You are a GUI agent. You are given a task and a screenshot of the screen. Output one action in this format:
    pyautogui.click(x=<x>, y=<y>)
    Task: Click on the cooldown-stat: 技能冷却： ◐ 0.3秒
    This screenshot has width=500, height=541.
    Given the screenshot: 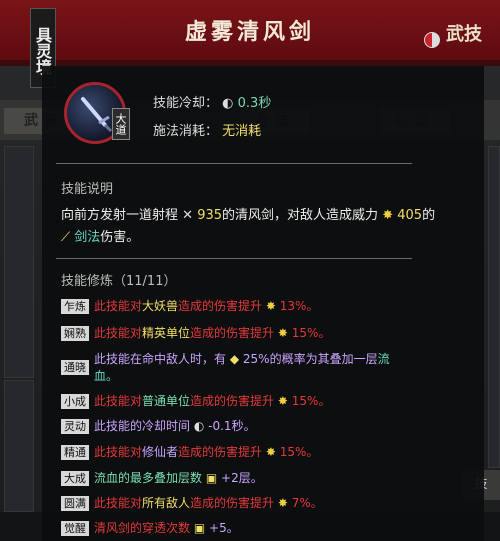 What is the action you would take?
    pyautogui.click(x=212, y=101)
    